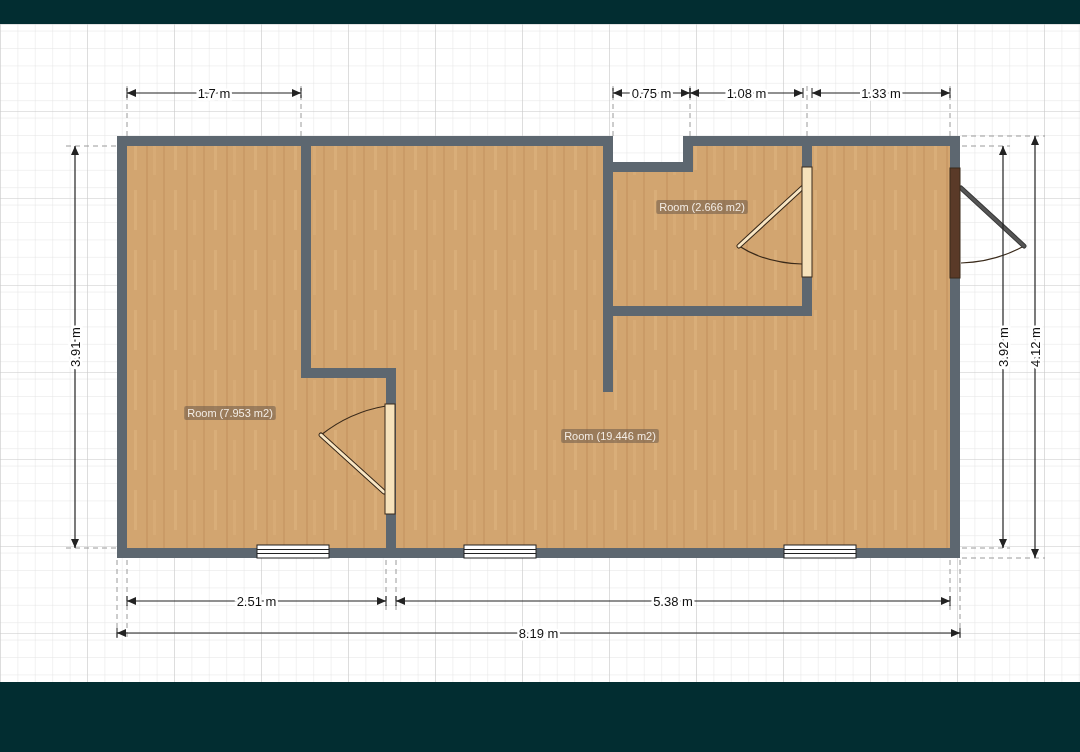 The width and height of the screenshot is (1080, 752). Describe the element at coordinates (673, 601) in the screenshot. I see `dimension-line: 5.38 m` at that location.